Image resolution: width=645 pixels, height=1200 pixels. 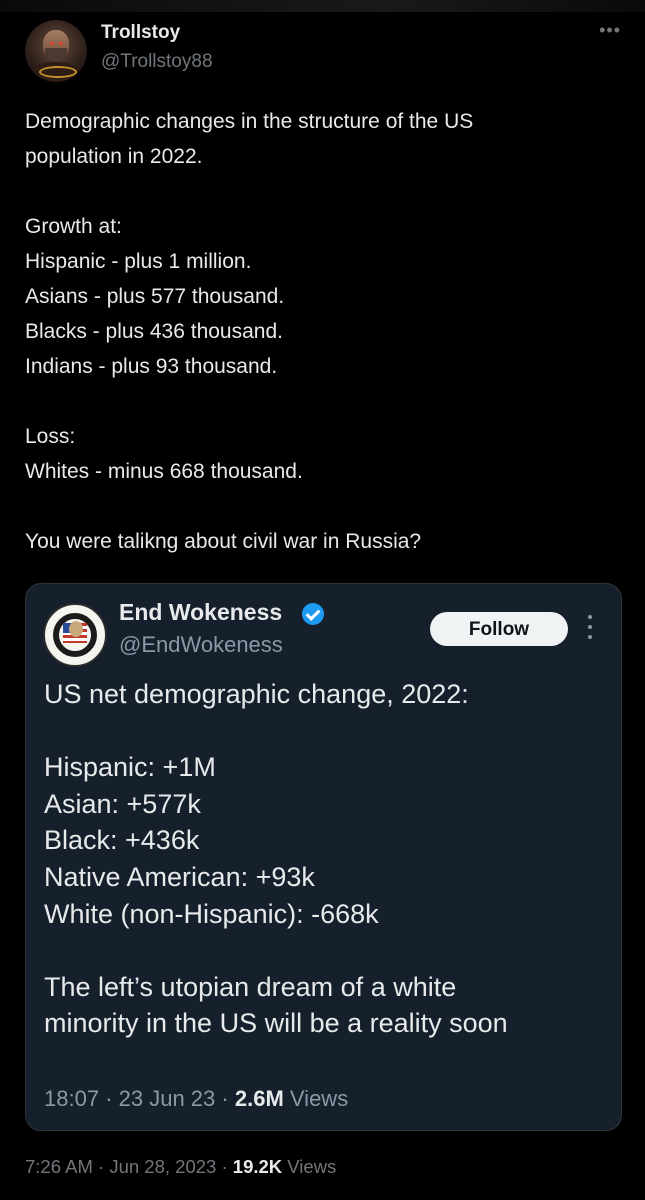 What do you see at coordinates (312, 1166) in the screenshot?
I see `tweet-views-label: Views` at bounding box center [312, 1166].